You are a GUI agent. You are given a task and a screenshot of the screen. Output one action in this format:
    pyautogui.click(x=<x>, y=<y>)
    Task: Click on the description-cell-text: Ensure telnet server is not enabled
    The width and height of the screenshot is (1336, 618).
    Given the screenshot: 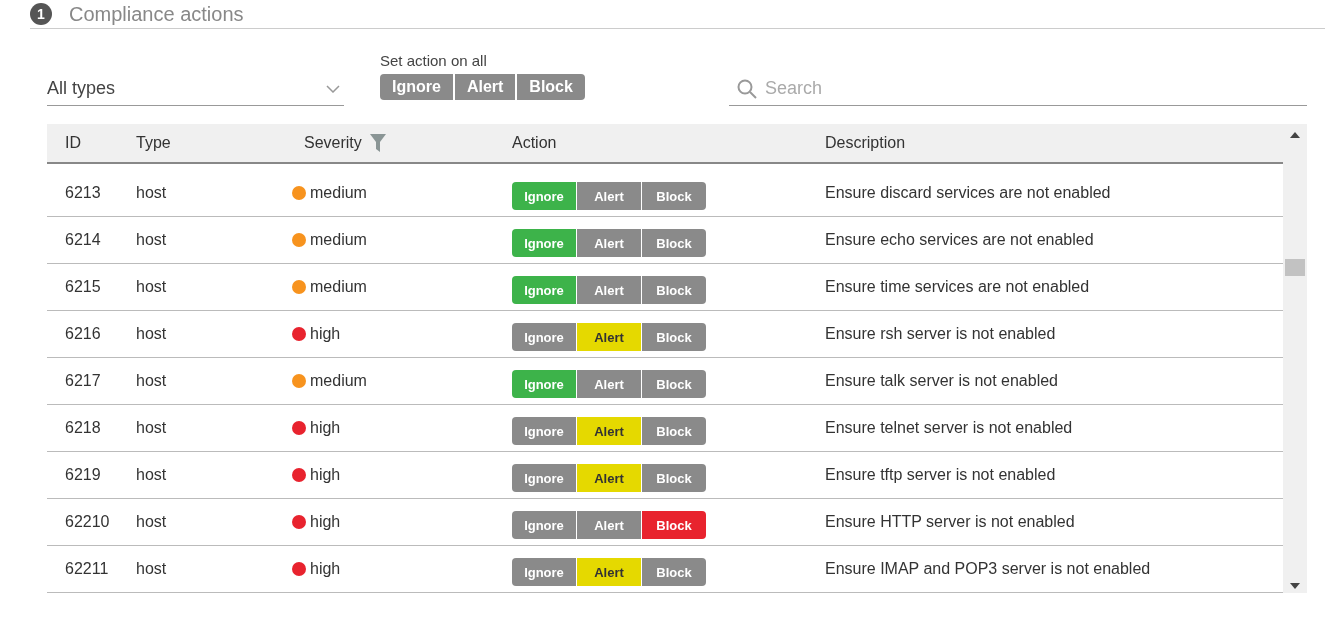 What is the action you would take?
    pyautogui.click(x=949, y=428)
    